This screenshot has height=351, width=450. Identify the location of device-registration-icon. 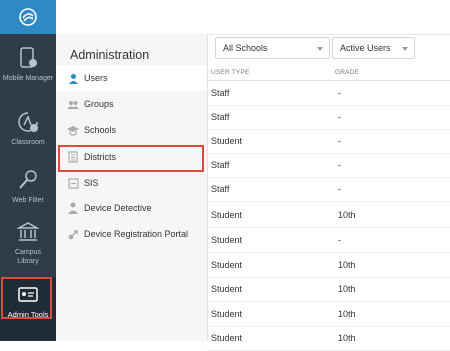
(73, 234).